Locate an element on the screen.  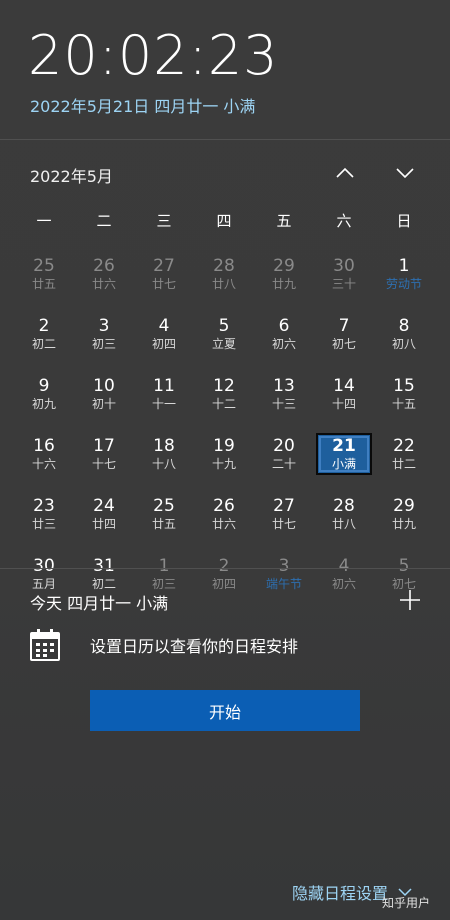
day-cell: 22 廿二 is located at coordinates (404, 454).